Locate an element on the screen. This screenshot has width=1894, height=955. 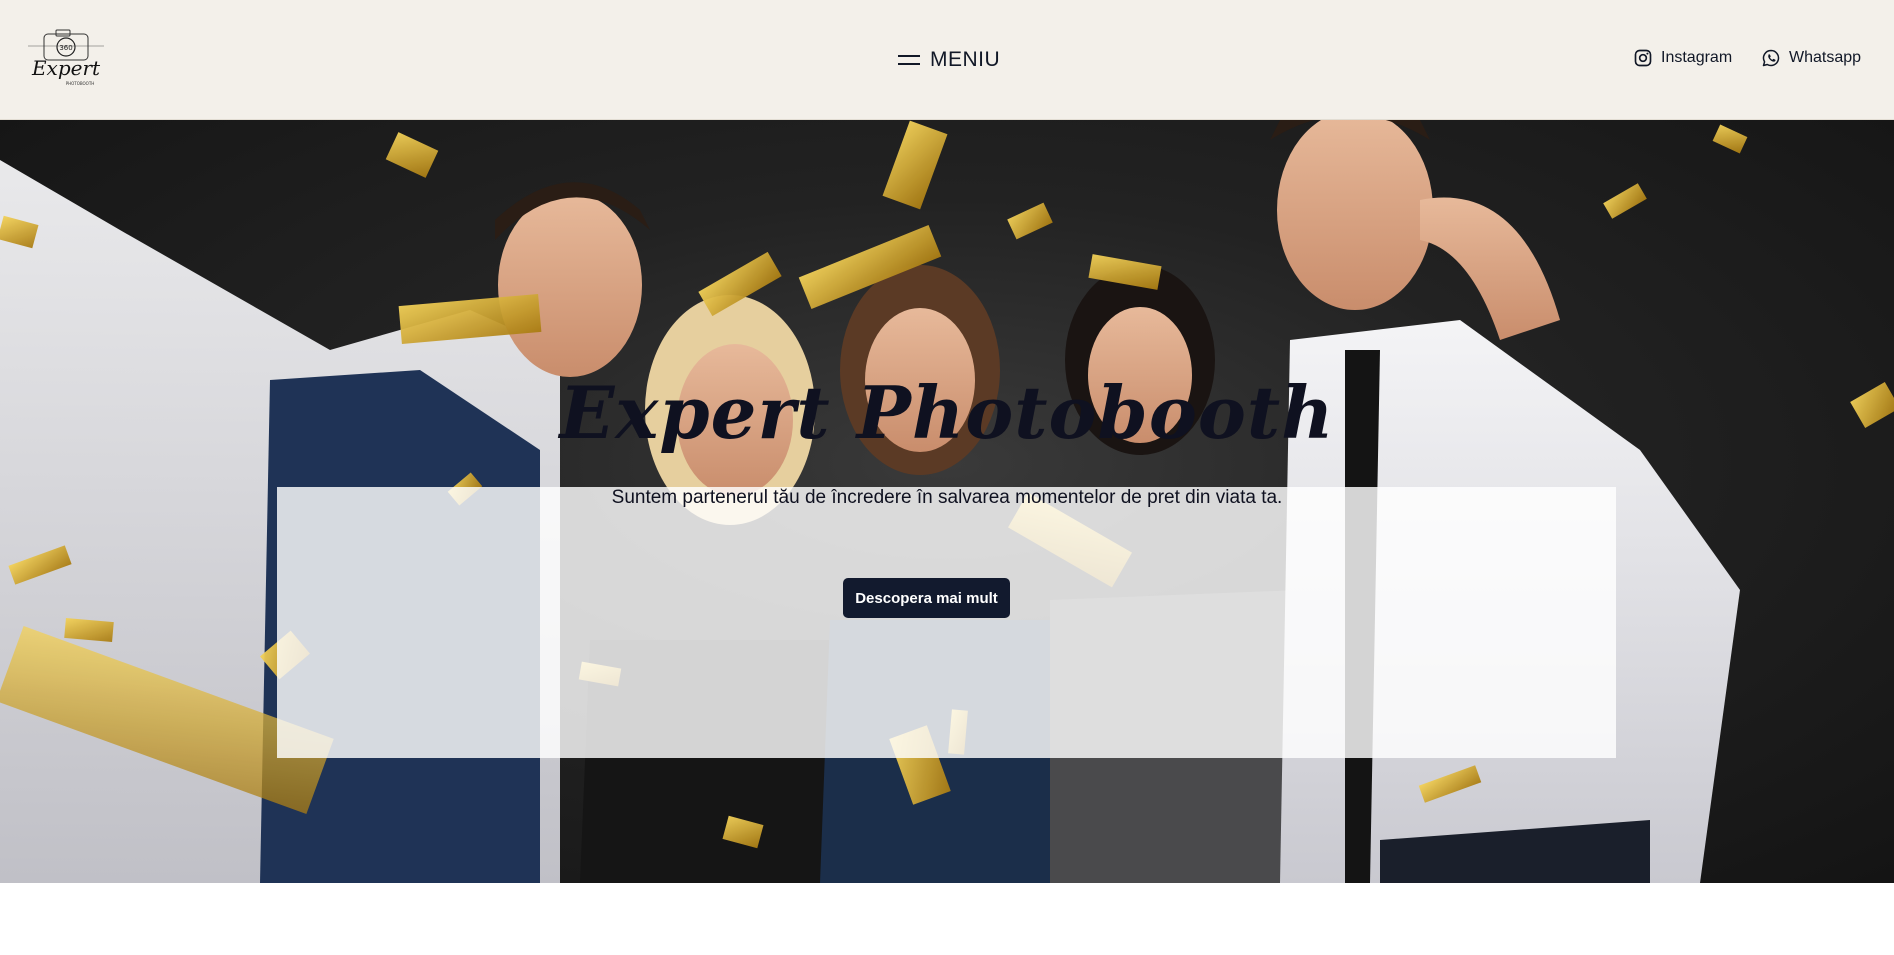
whatsapp-label: Whatsapp is located at coordinates (1825, 57).